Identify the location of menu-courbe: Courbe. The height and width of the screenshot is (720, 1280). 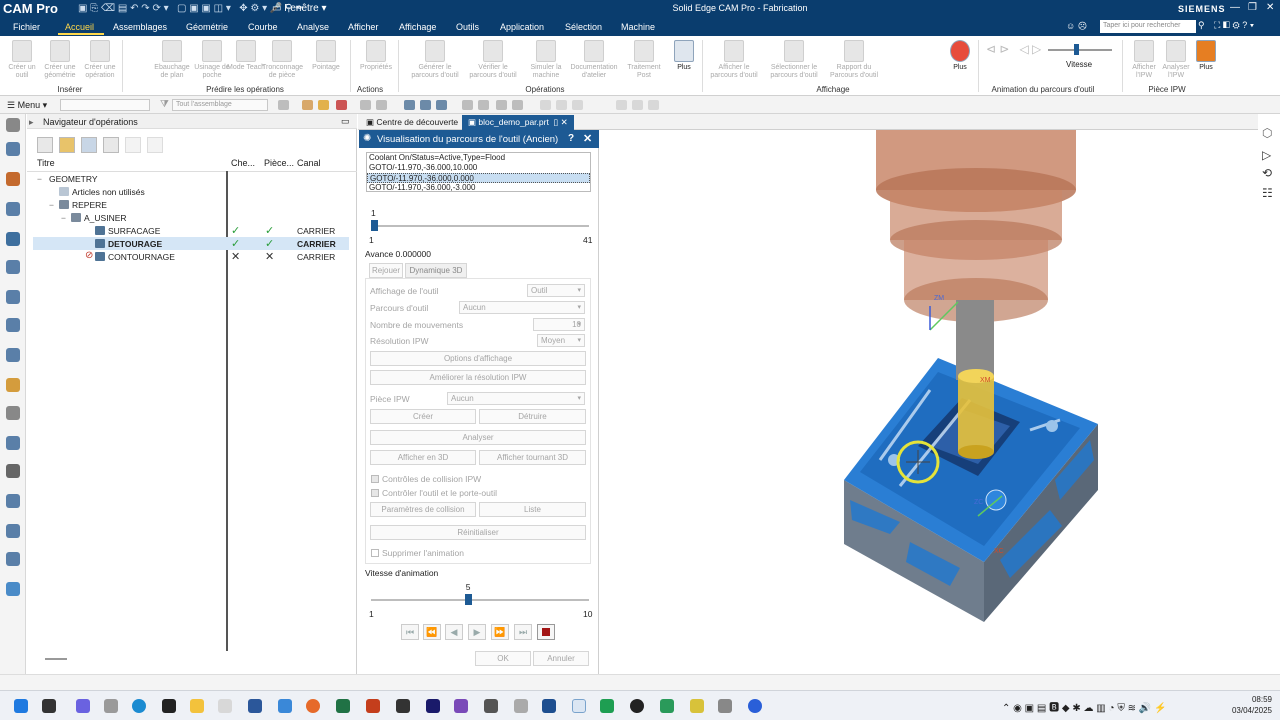
(263, 27).